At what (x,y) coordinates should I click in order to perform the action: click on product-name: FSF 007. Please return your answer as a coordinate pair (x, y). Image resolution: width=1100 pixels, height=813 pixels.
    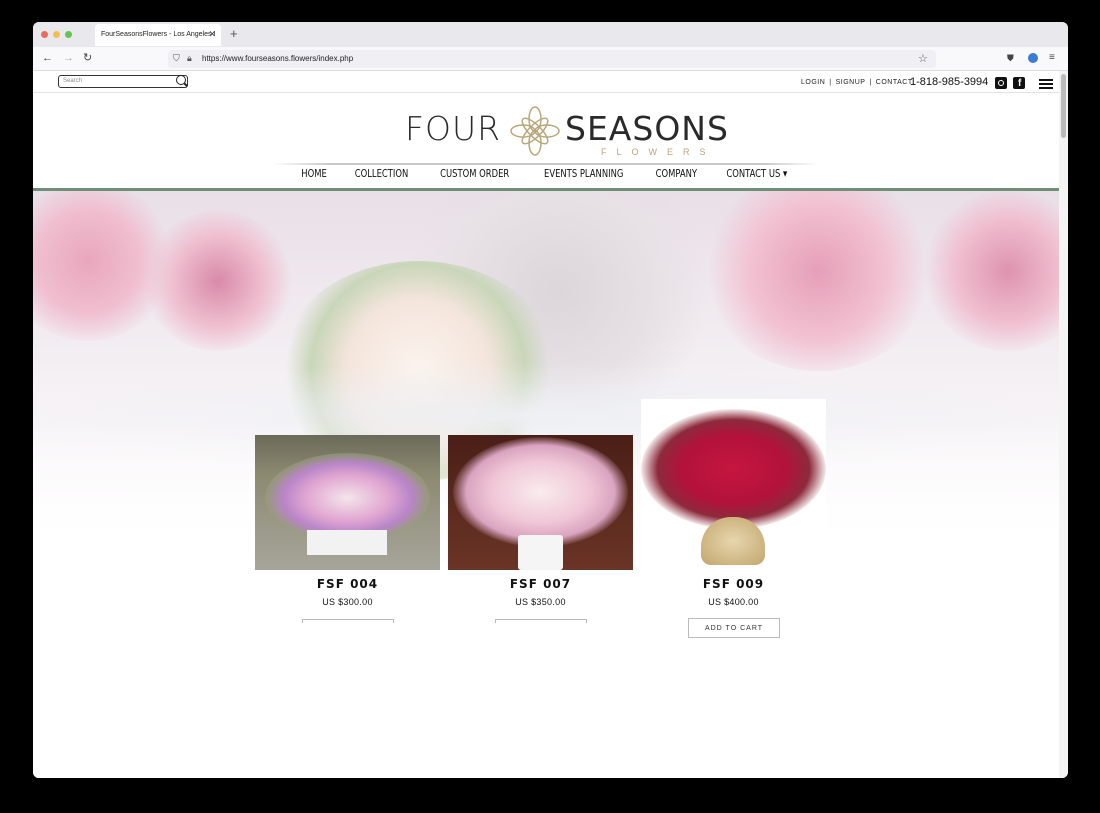
    Looking at the image, I should click on (540, 584).